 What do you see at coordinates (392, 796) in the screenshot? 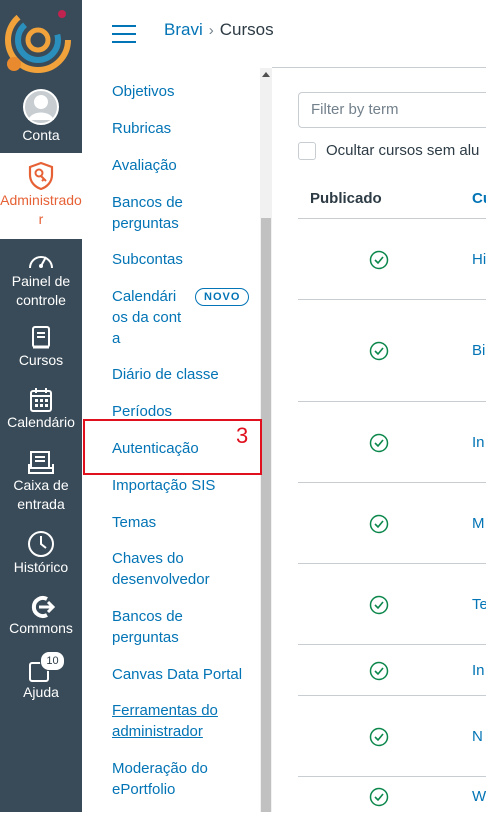
I see `table-row: W` at bounding box center [392, 796].